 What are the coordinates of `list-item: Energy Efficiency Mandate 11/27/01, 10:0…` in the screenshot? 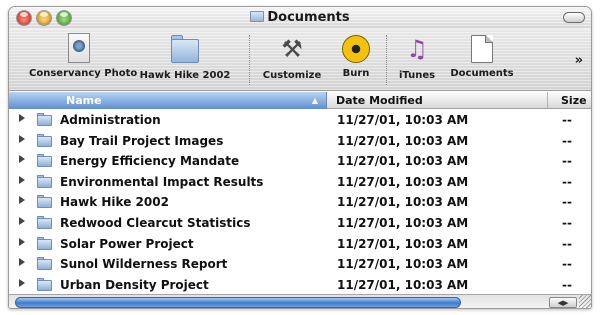 It's located at (300, 161).